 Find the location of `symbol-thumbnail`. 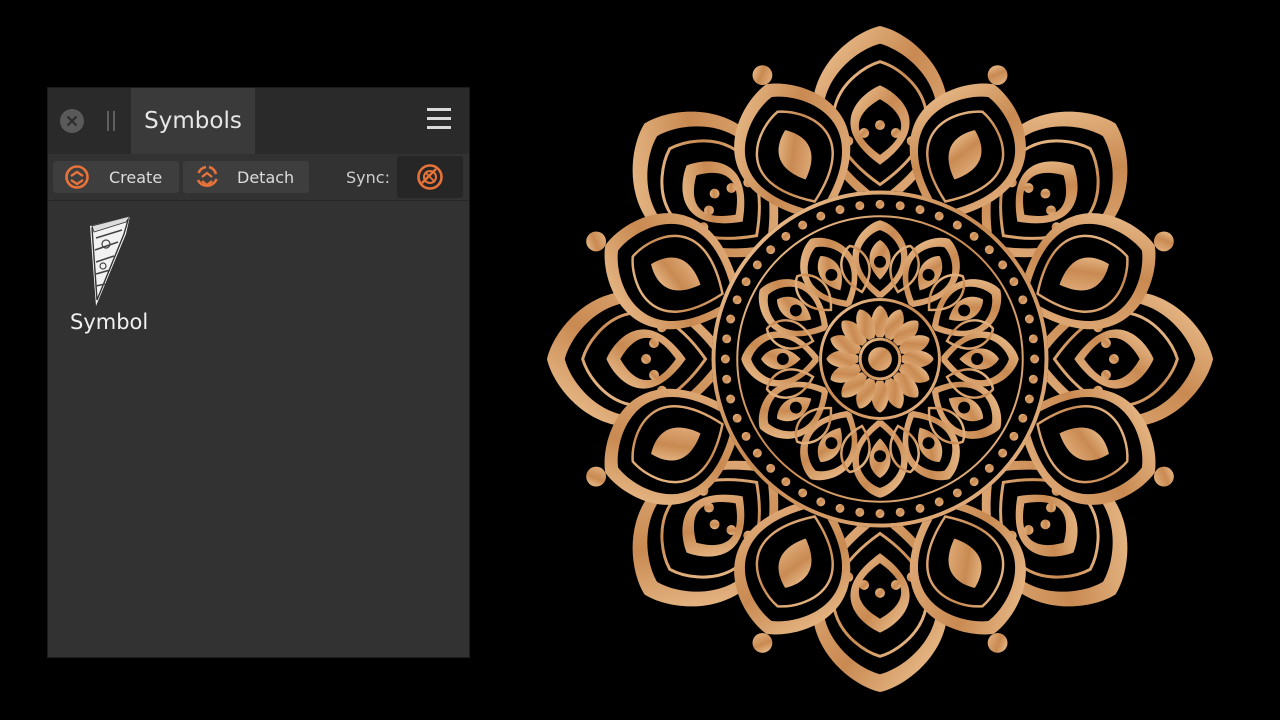

symbol-thumbnail is located at coordinates (110, 260).